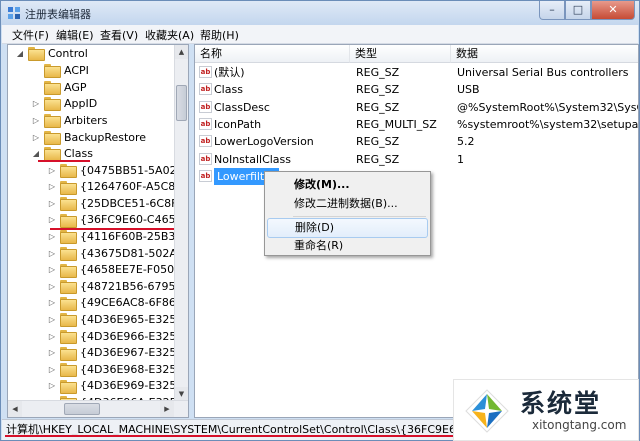  Describe the element at coordinates (118, 203) in the screenshot. I see `tree-node-class-subkey: ▷ {25DBCE51-6C8F-4A` at that location.